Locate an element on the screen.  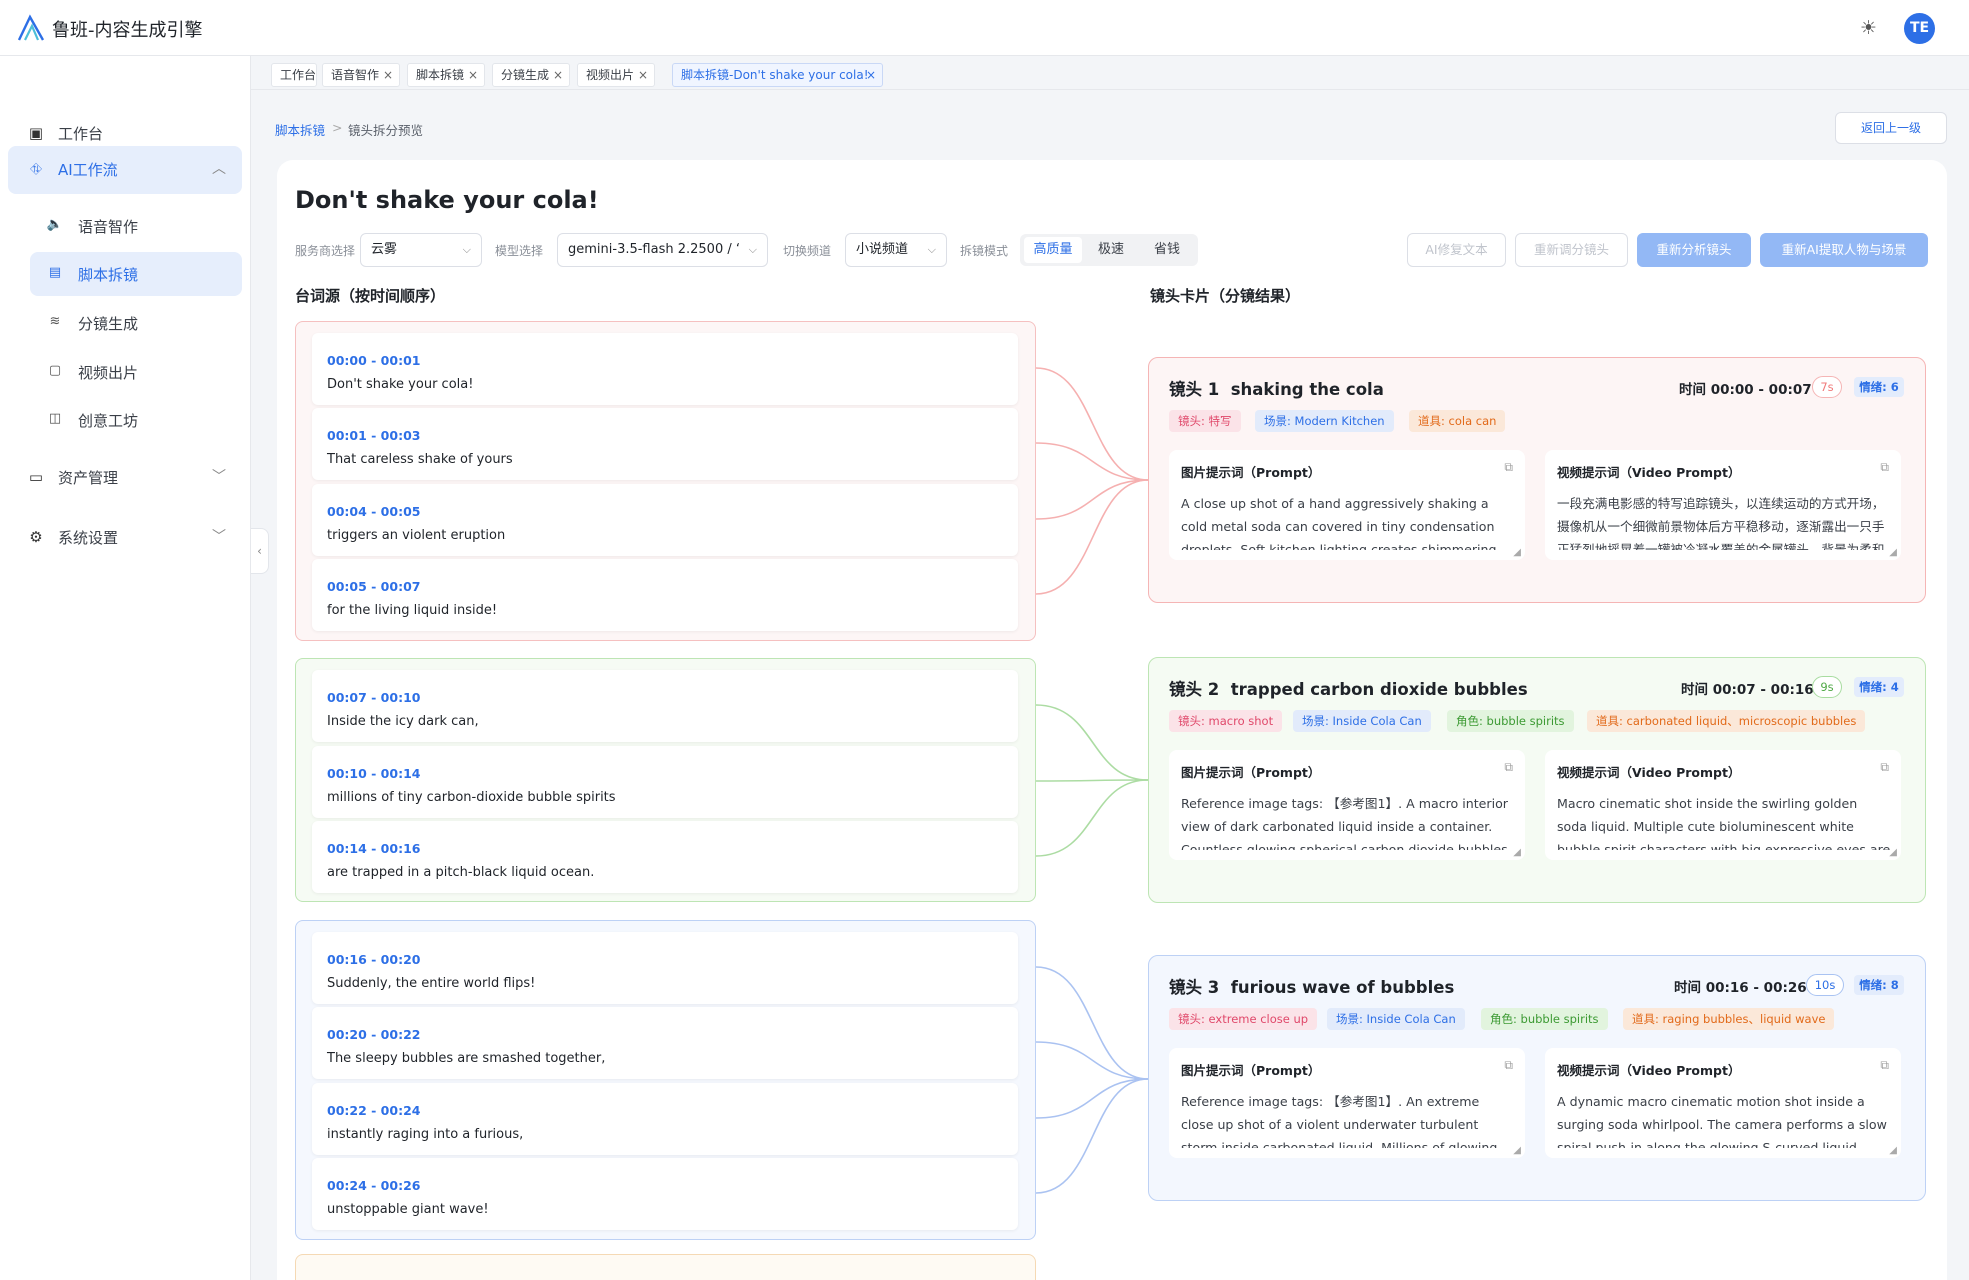
scene-tag: 场景: Modern Kitchen is located at coordinates (1324, 421).